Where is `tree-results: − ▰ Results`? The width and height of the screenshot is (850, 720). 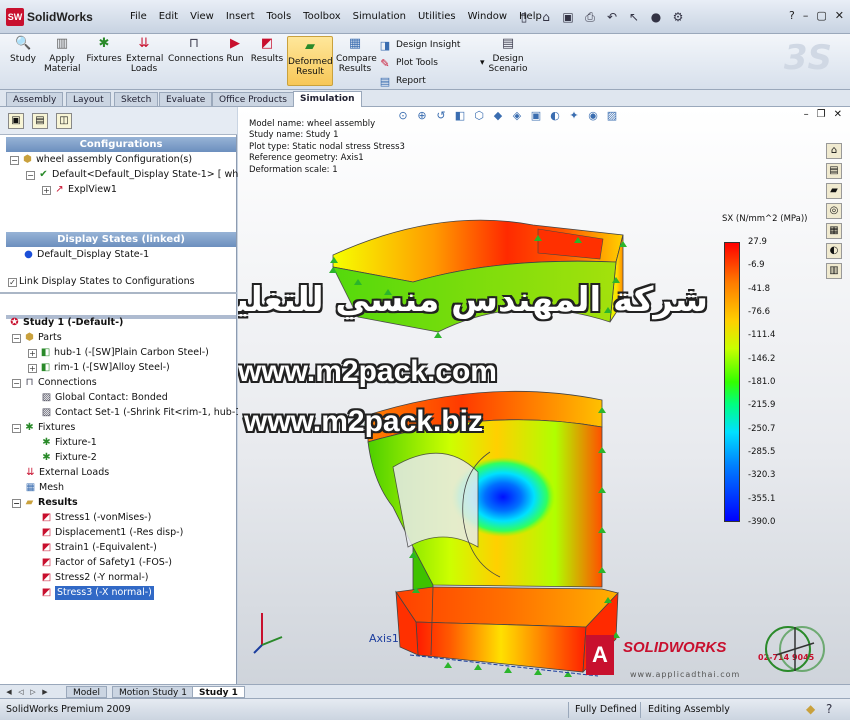 tree-results: − ▰ Results is located at coordinates (45, 503).